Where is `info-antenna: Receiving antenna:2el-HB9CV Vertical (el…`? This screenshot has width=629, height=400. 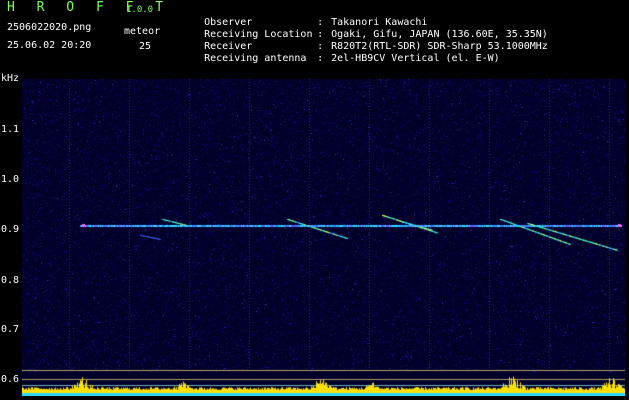 info-antenna: Receiving antenna:2el-HB9CV Vertical (el… is located at coordinates (340, 59).